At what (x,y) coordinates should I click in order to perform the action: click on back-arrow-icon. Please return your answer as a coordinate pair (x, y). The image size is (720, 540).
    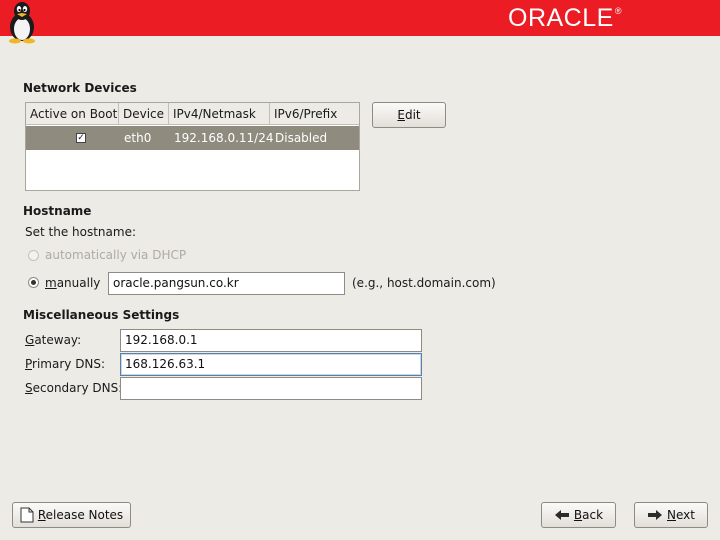
    Looking at the image, I should click on (561, 515).